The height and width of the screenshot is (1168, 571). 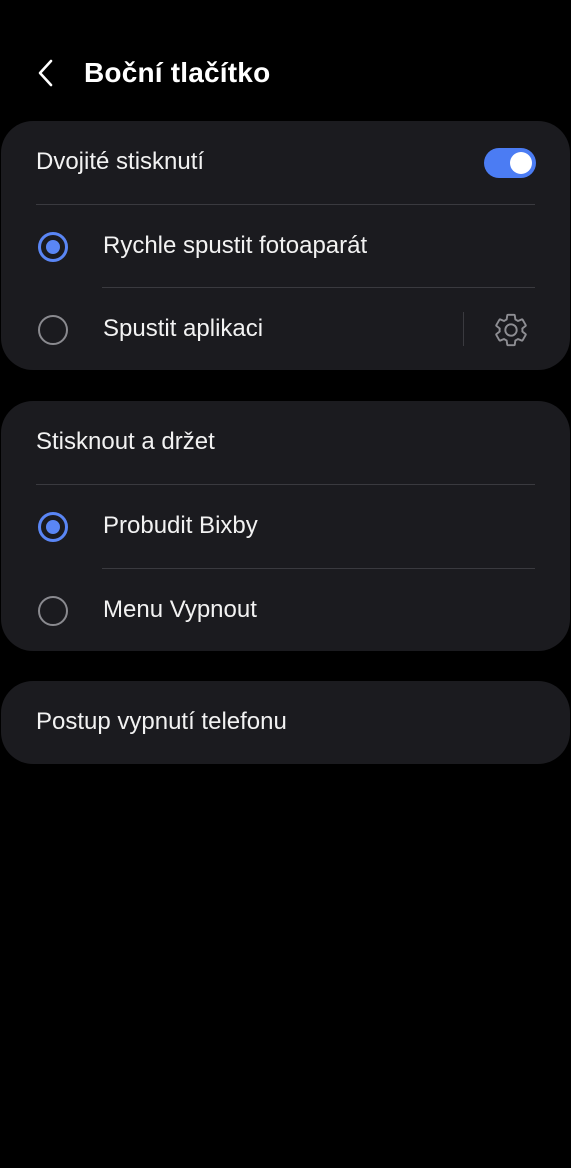 I want to click on power-off-procedure-label: Postup vypnutí telefonu, so click(x=161, y=721).